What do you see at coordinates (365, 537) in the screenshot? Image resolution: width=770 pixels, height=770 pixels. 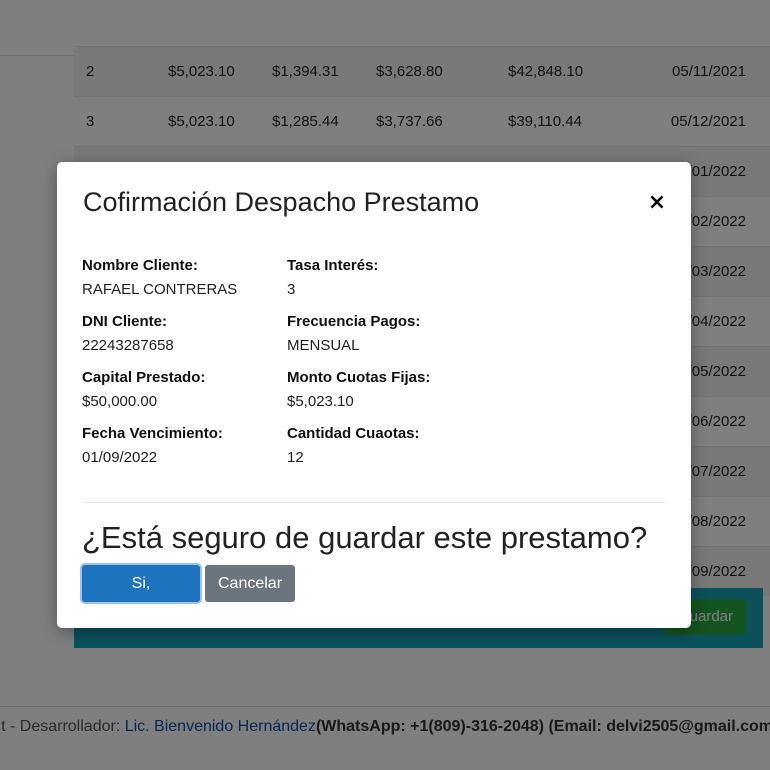 I see `confirmation-question: ¿Está seguro de guardar este prestamo?` at bounding box center [365, 537].